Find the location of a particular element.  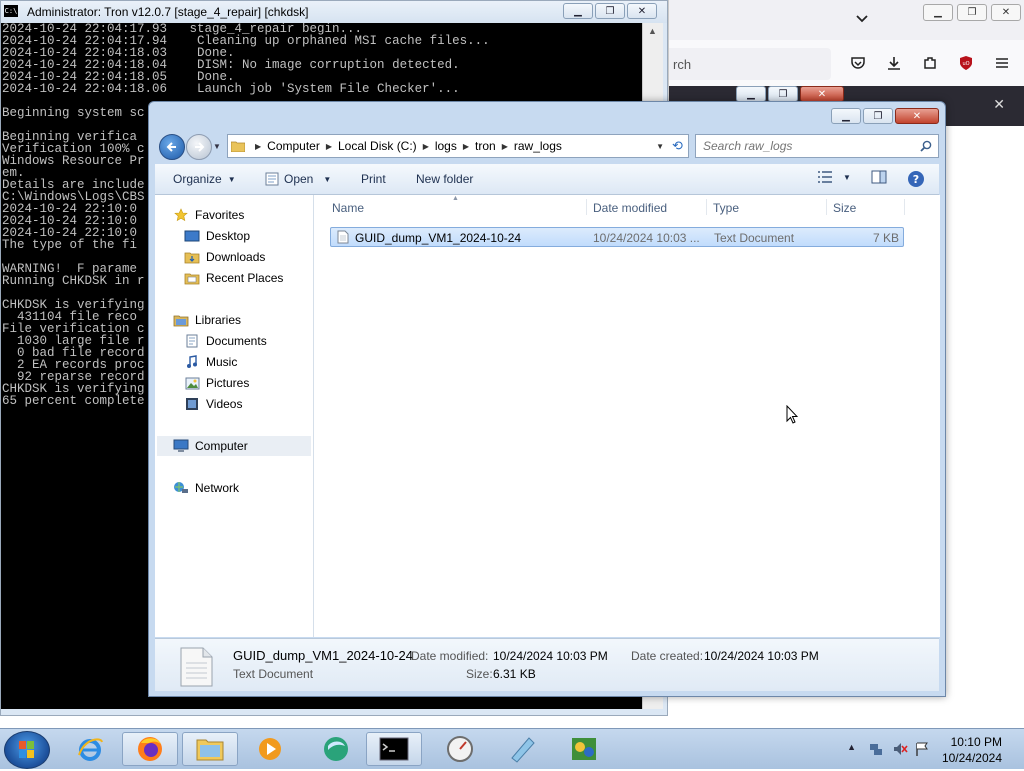

nav-pictures: Pictures is located at coordinates (216, 383).